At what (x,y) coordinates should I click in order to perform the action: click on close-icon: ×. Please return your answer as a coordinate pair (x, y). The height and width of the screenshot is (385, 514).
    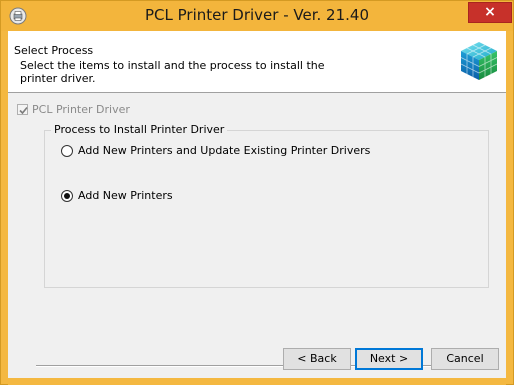
    Looking at the image, I should click on (490, 12).